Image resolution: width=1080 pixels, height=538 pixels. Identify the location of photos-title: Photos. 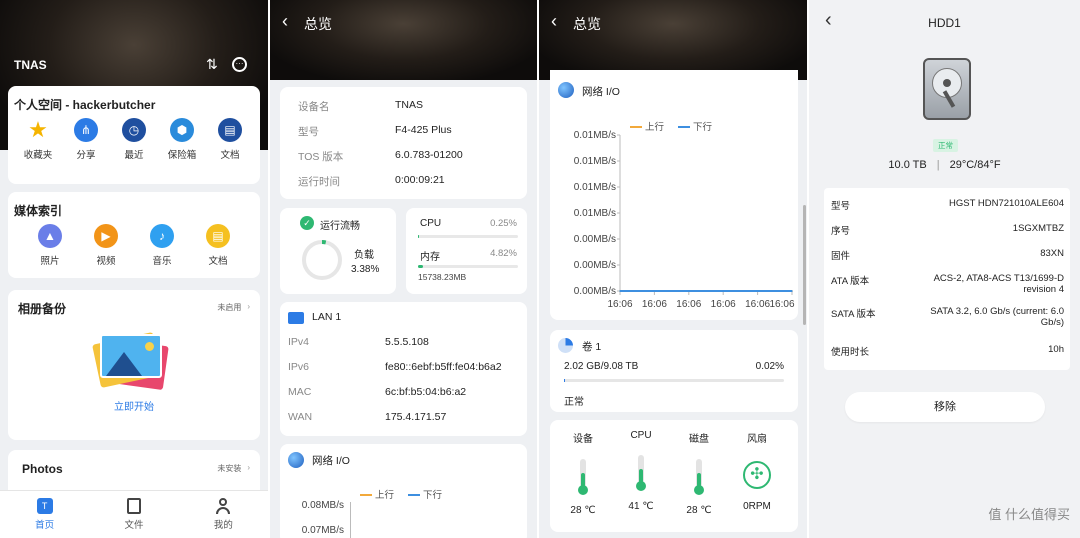
(42, 469).